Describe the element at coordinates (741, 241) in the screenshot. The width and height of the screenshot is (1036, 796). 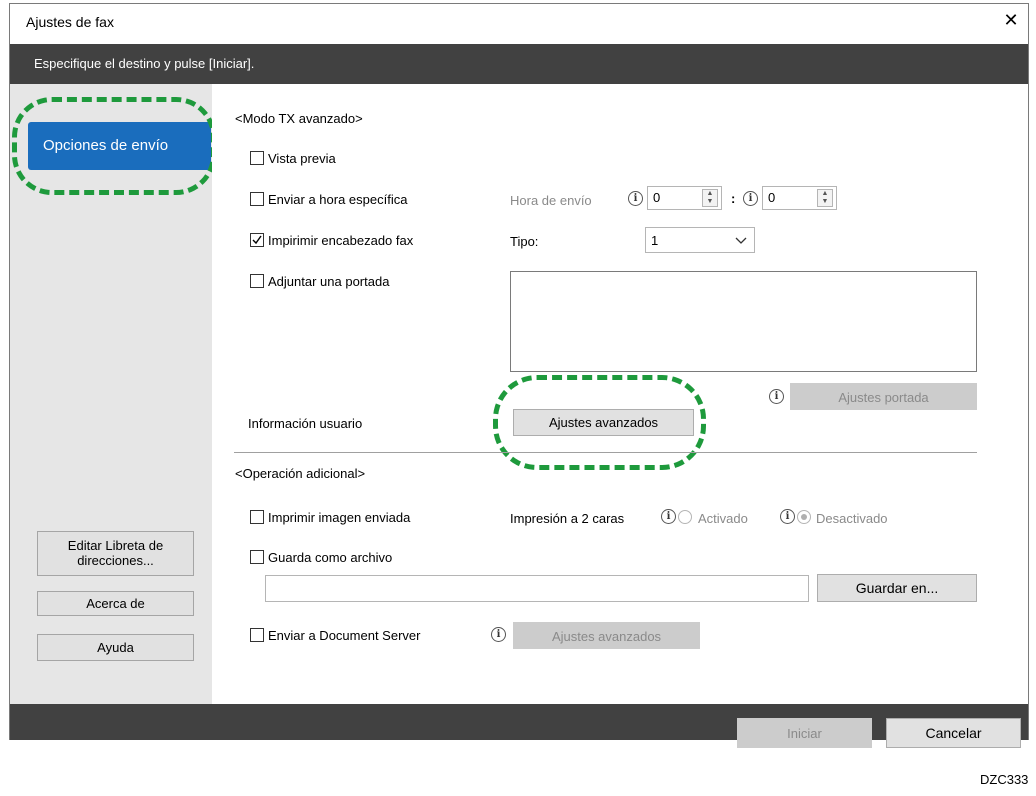
I see `chevron-down-icon` at that location.